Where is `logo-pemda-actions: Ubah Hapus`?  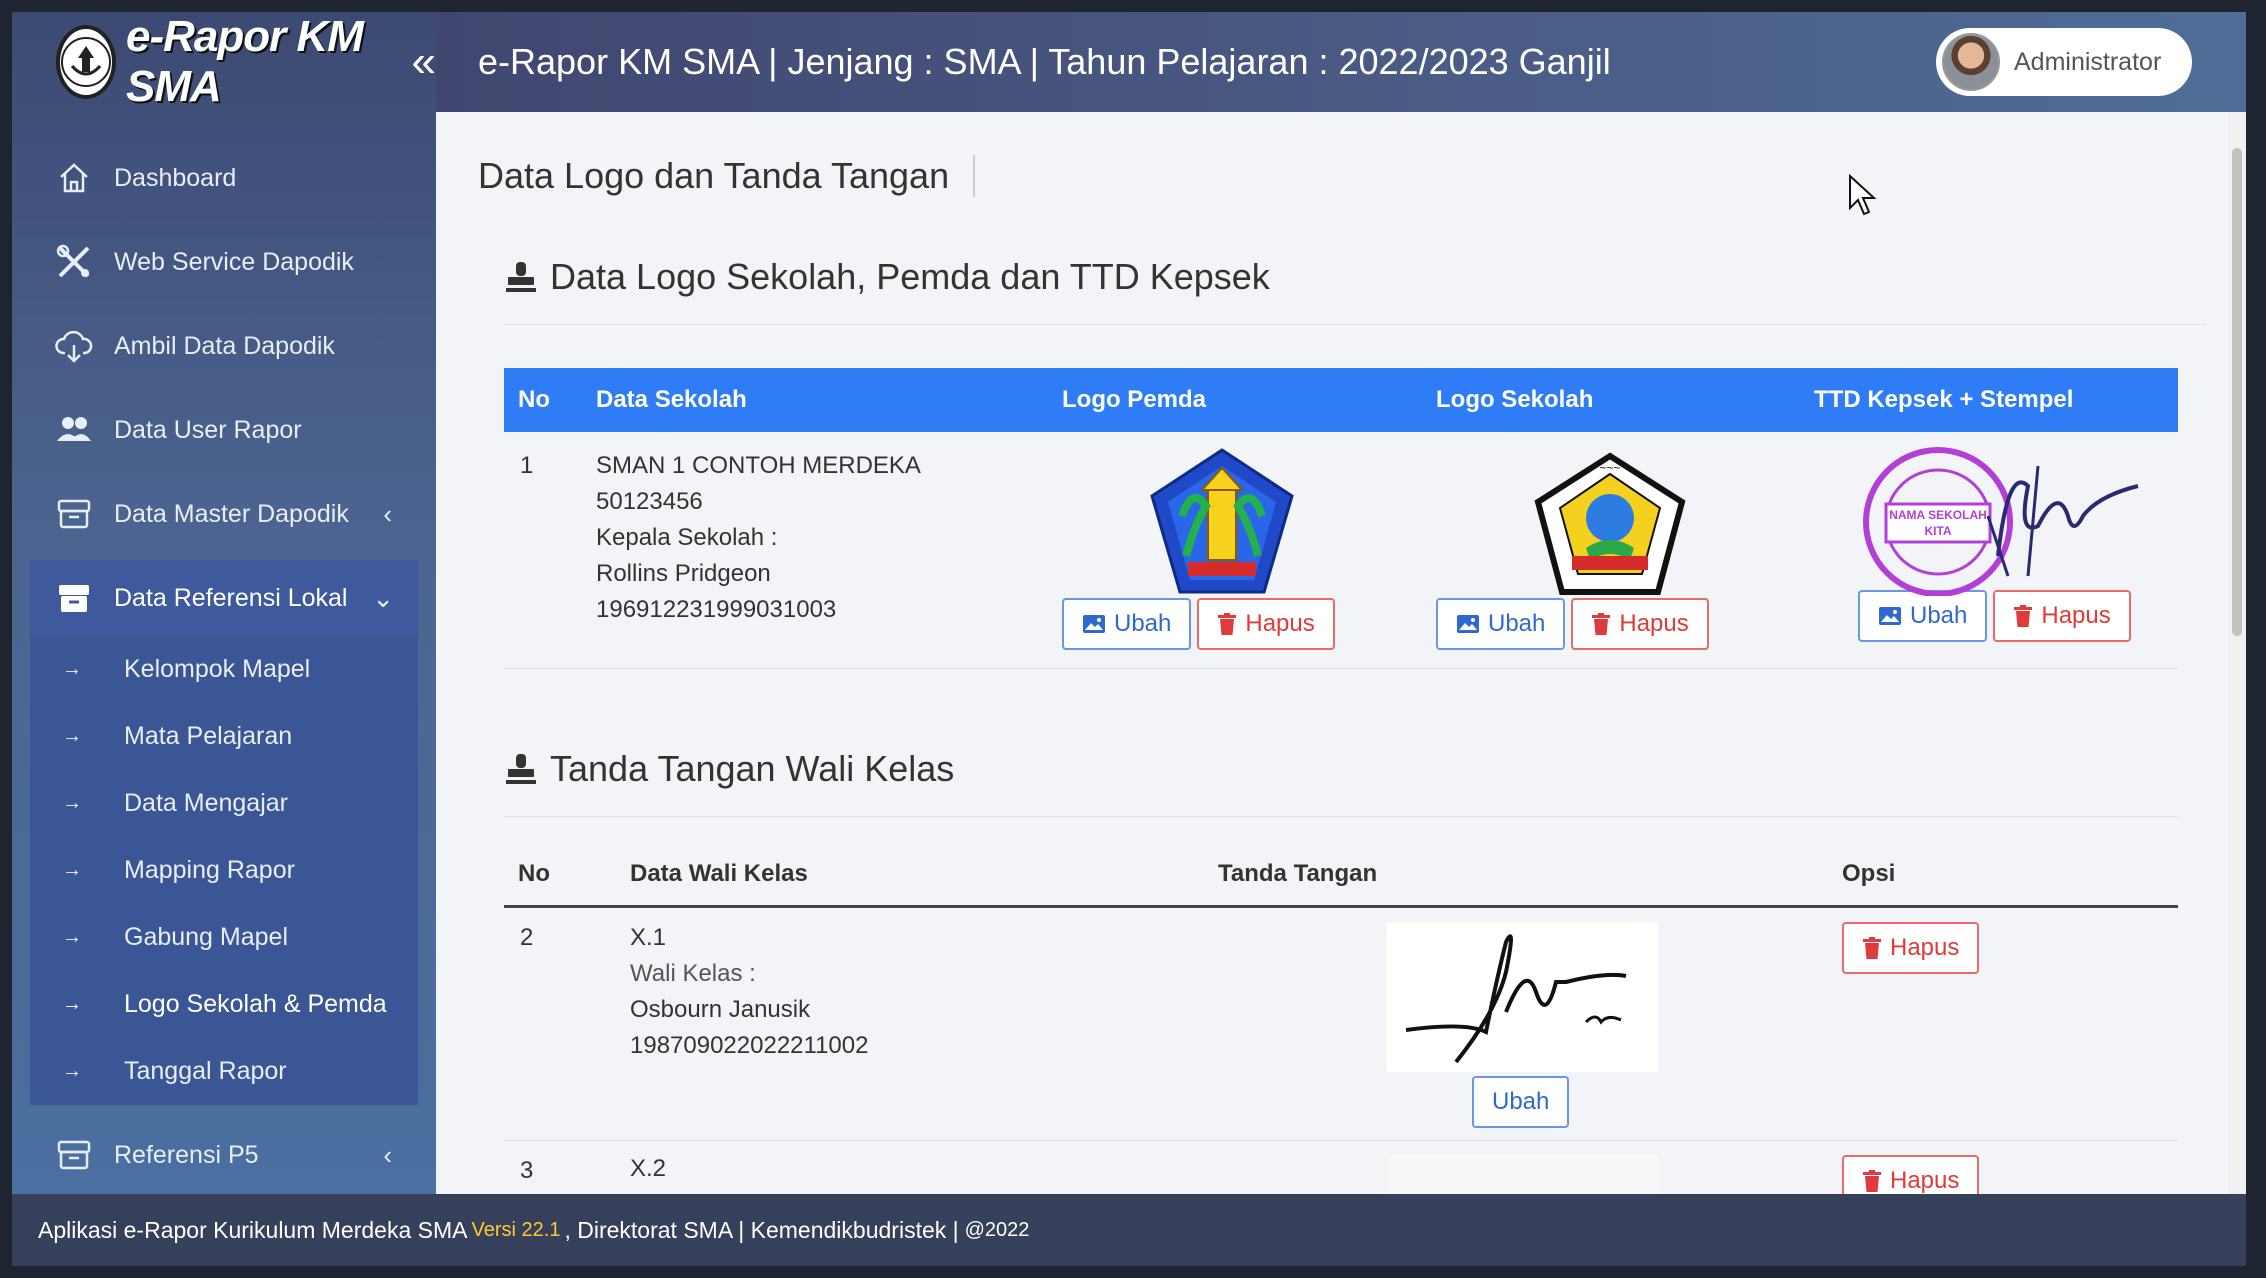 logo-pemda-actions: Ubah Hapus is located at coordinates (1249, 624).